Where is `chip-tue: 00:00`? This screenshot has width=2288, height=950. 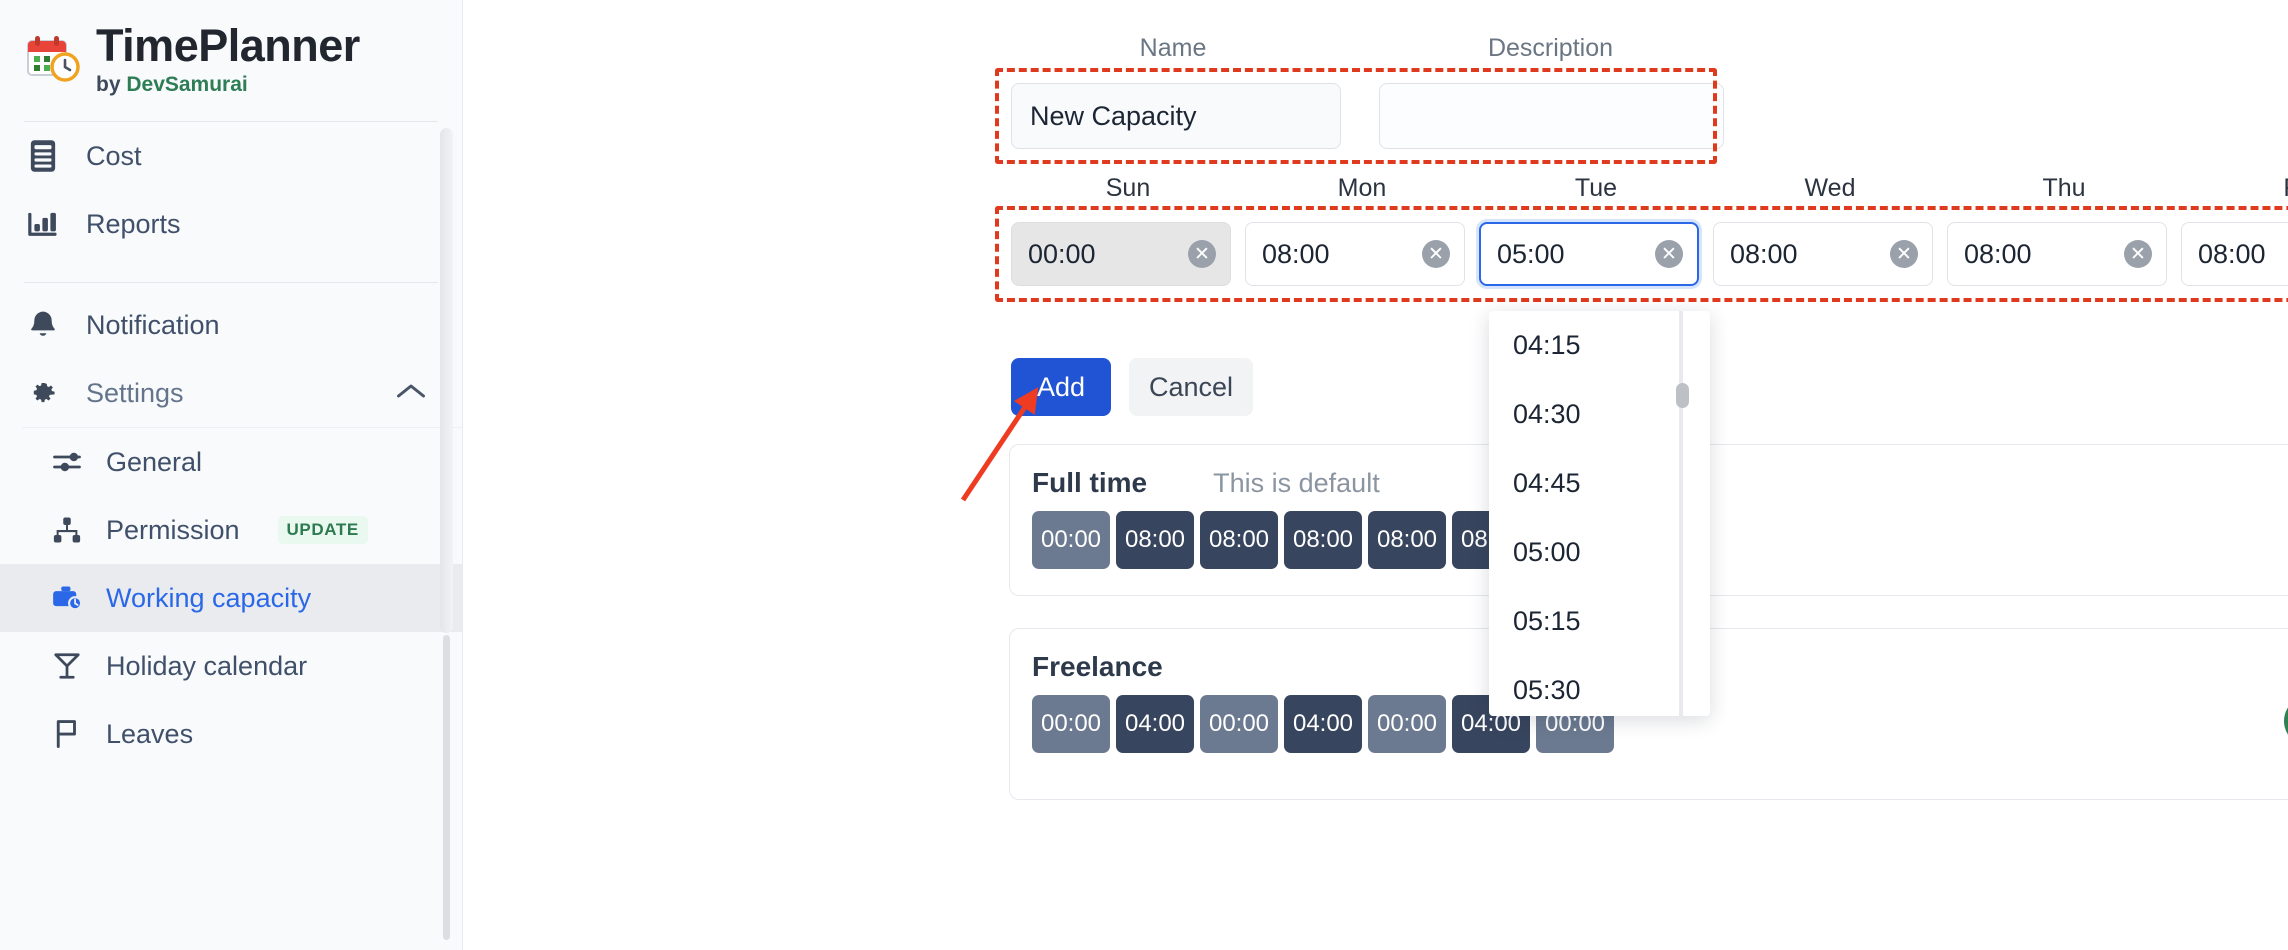
chip-tue: 00:00 is located at coordinates (1239, 724).